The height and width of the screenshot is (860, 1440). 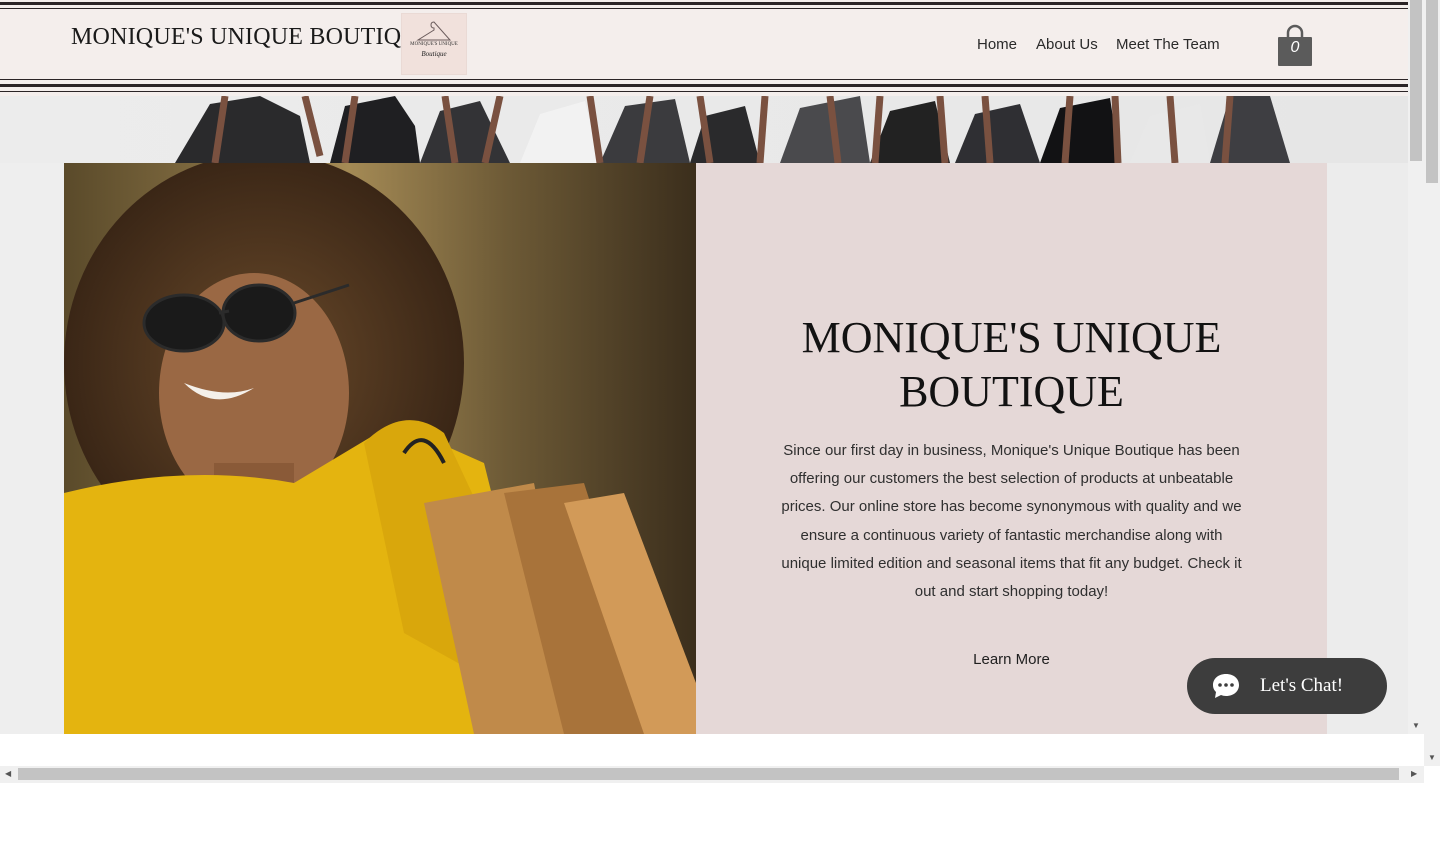 I want to click on clothing-rack-banner, so click(x=704, y=129).